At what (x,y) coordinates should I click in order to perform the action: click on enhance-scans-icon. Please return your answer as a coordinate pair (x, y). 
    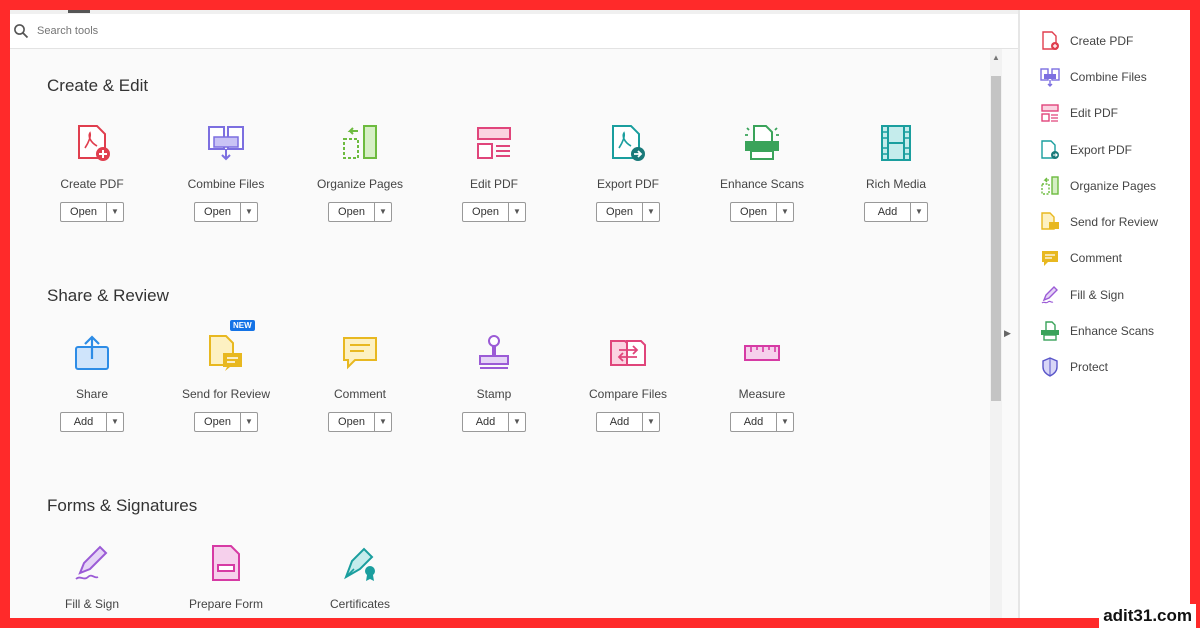
    Looking at the image, I should click on (762, 142).